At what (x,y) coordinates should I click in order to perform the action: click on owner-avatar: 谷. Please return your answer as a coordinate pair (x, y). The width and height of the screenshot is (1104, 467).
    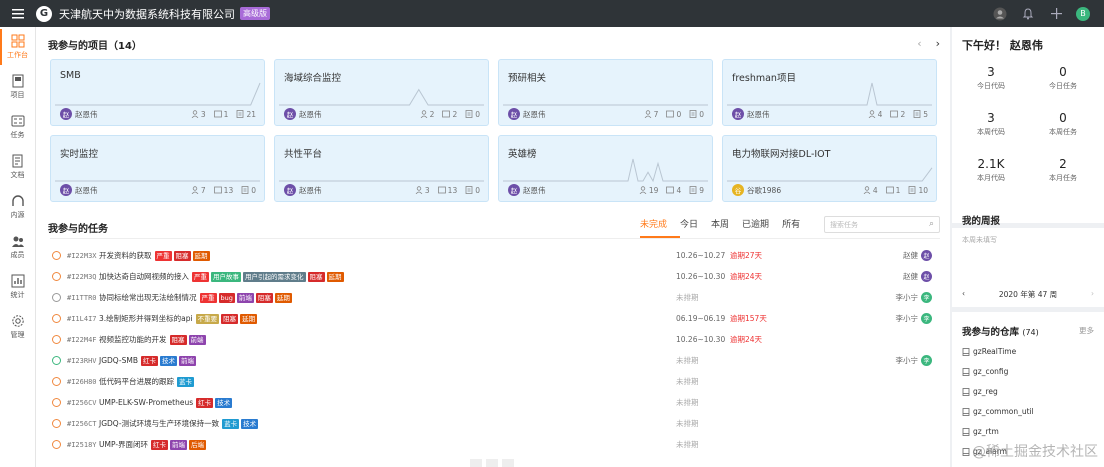
    Looking at the image, I should click on (738, 190).